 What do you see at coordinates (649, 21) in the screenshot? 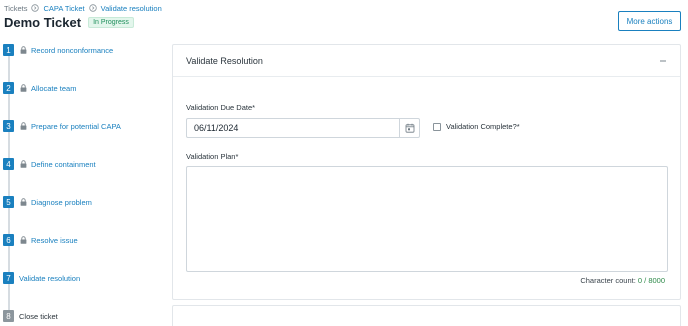
I see `more-actions-button: More actions` at bounding box center [649, 21].